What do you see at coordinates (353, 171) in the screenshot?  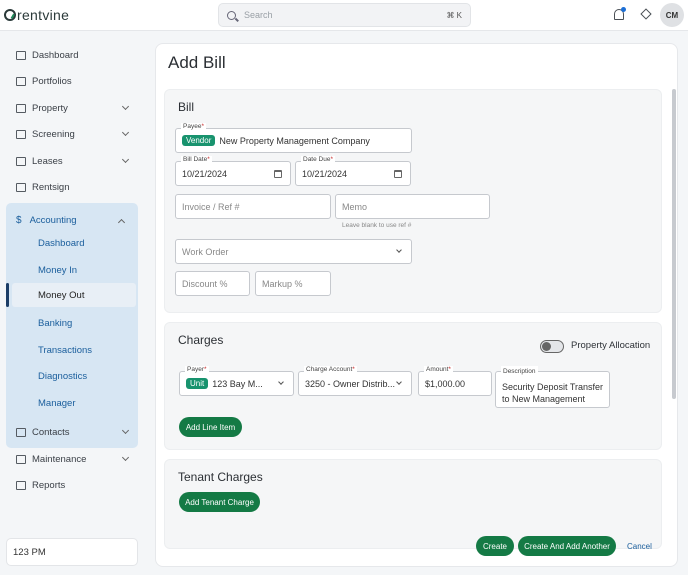 I see `date-due-field: Date Due* 10/21/2024` at bounding box center [353, 171].